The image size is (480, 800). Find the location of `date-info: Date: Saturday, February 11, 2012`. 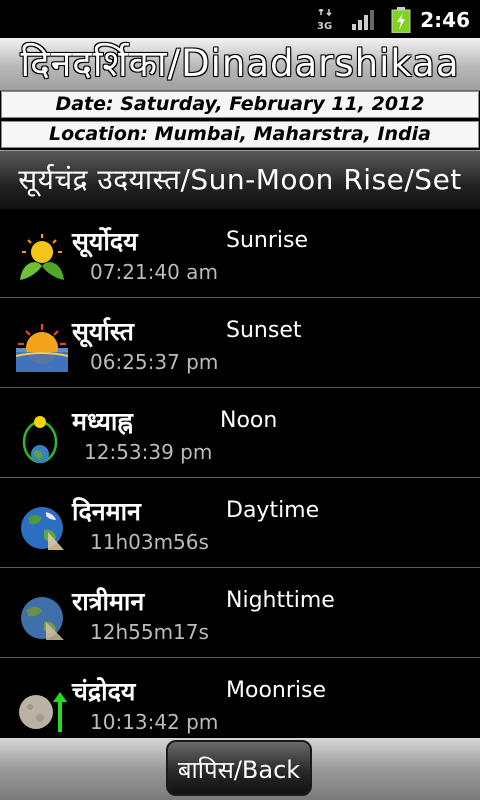

date-info: Date: Saturday, February 11, 2012 is located at coordinates (240, 104).